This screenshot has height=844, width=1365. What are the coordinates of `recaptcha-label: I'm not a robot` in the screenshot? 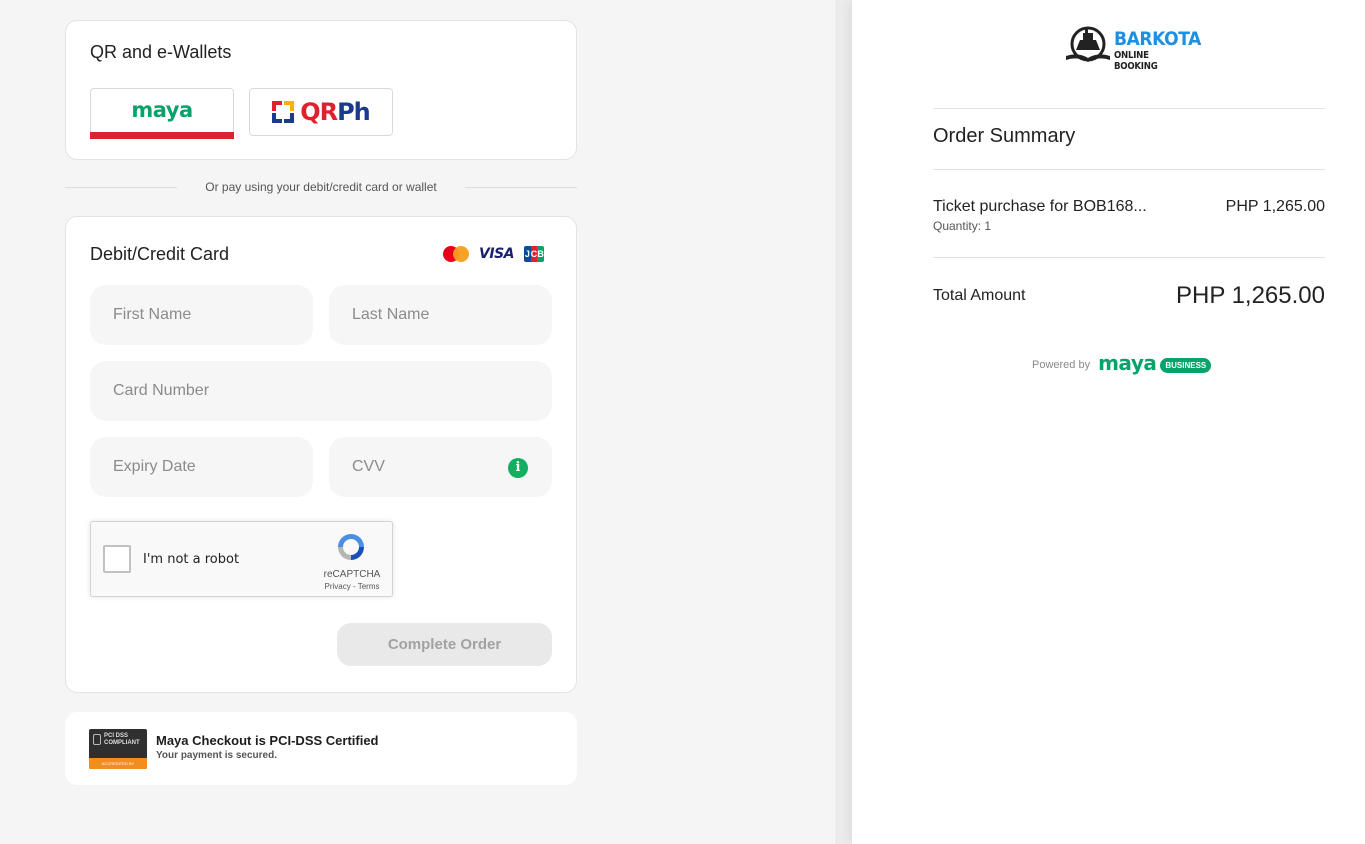 It's located at (191, 559).